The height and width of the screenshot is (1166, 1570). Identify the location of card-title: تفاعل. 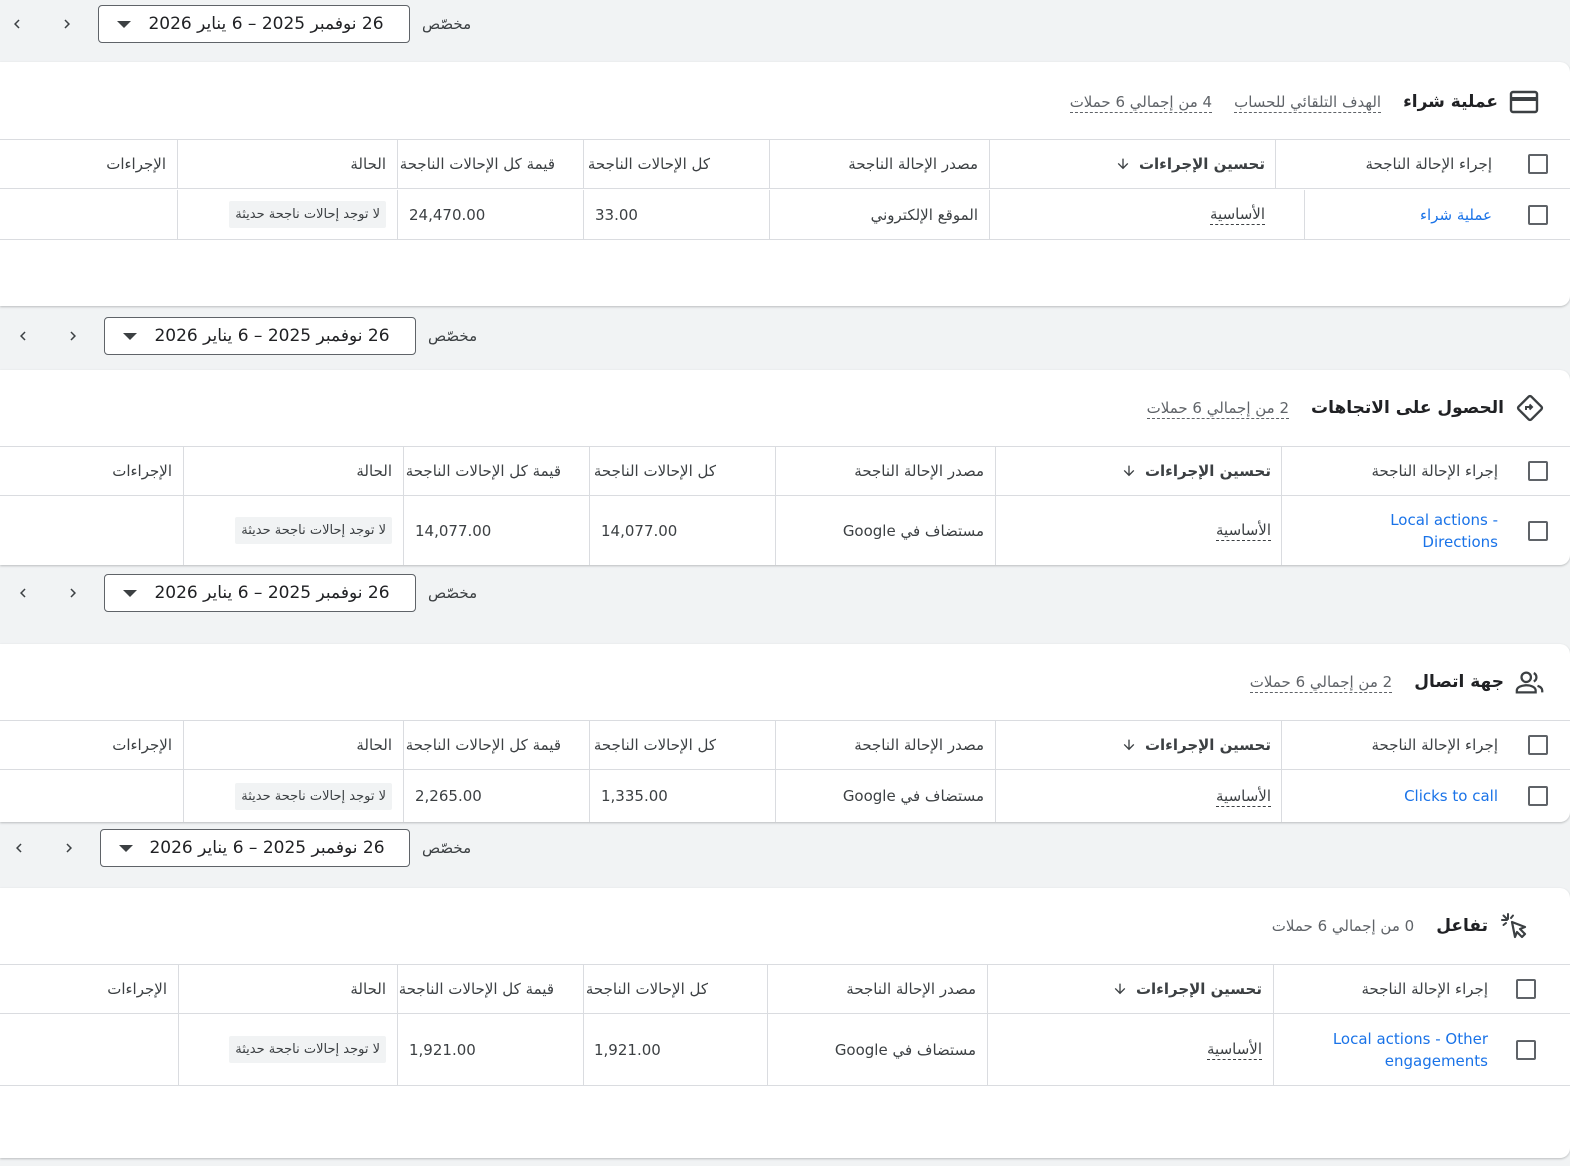
(1462, 926).